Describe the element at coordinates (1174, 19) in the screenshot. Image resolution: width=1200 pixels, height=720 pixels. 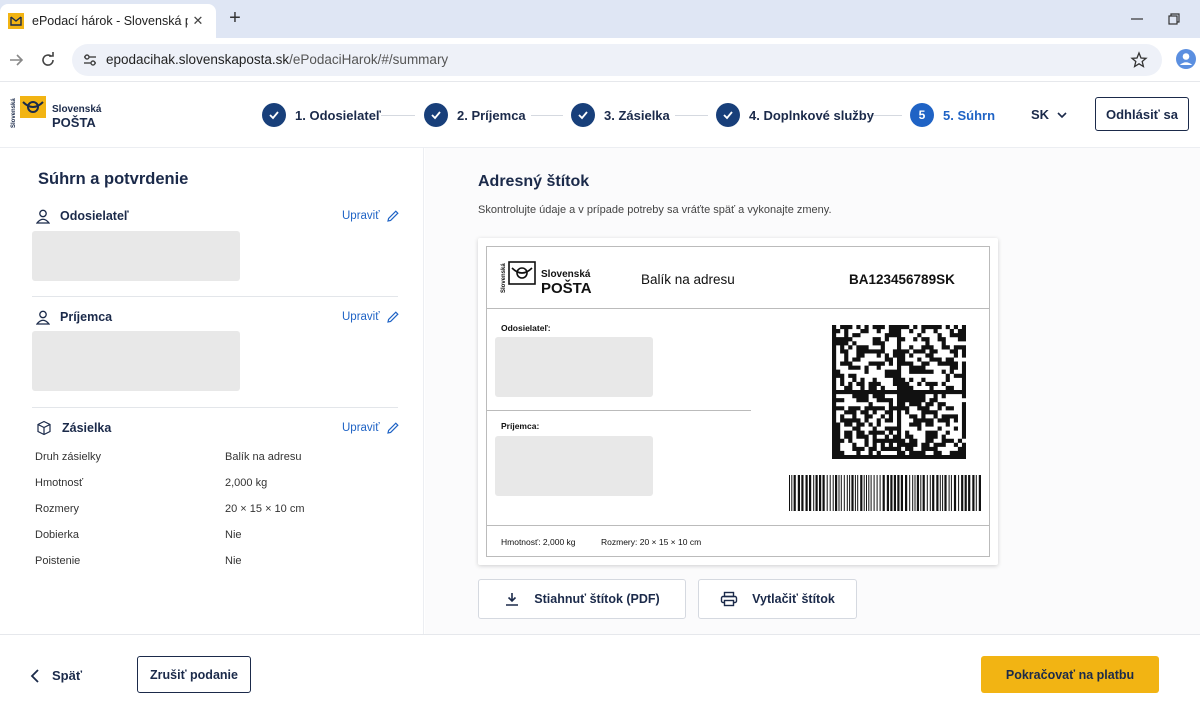
I see `restore-icon` at that location.